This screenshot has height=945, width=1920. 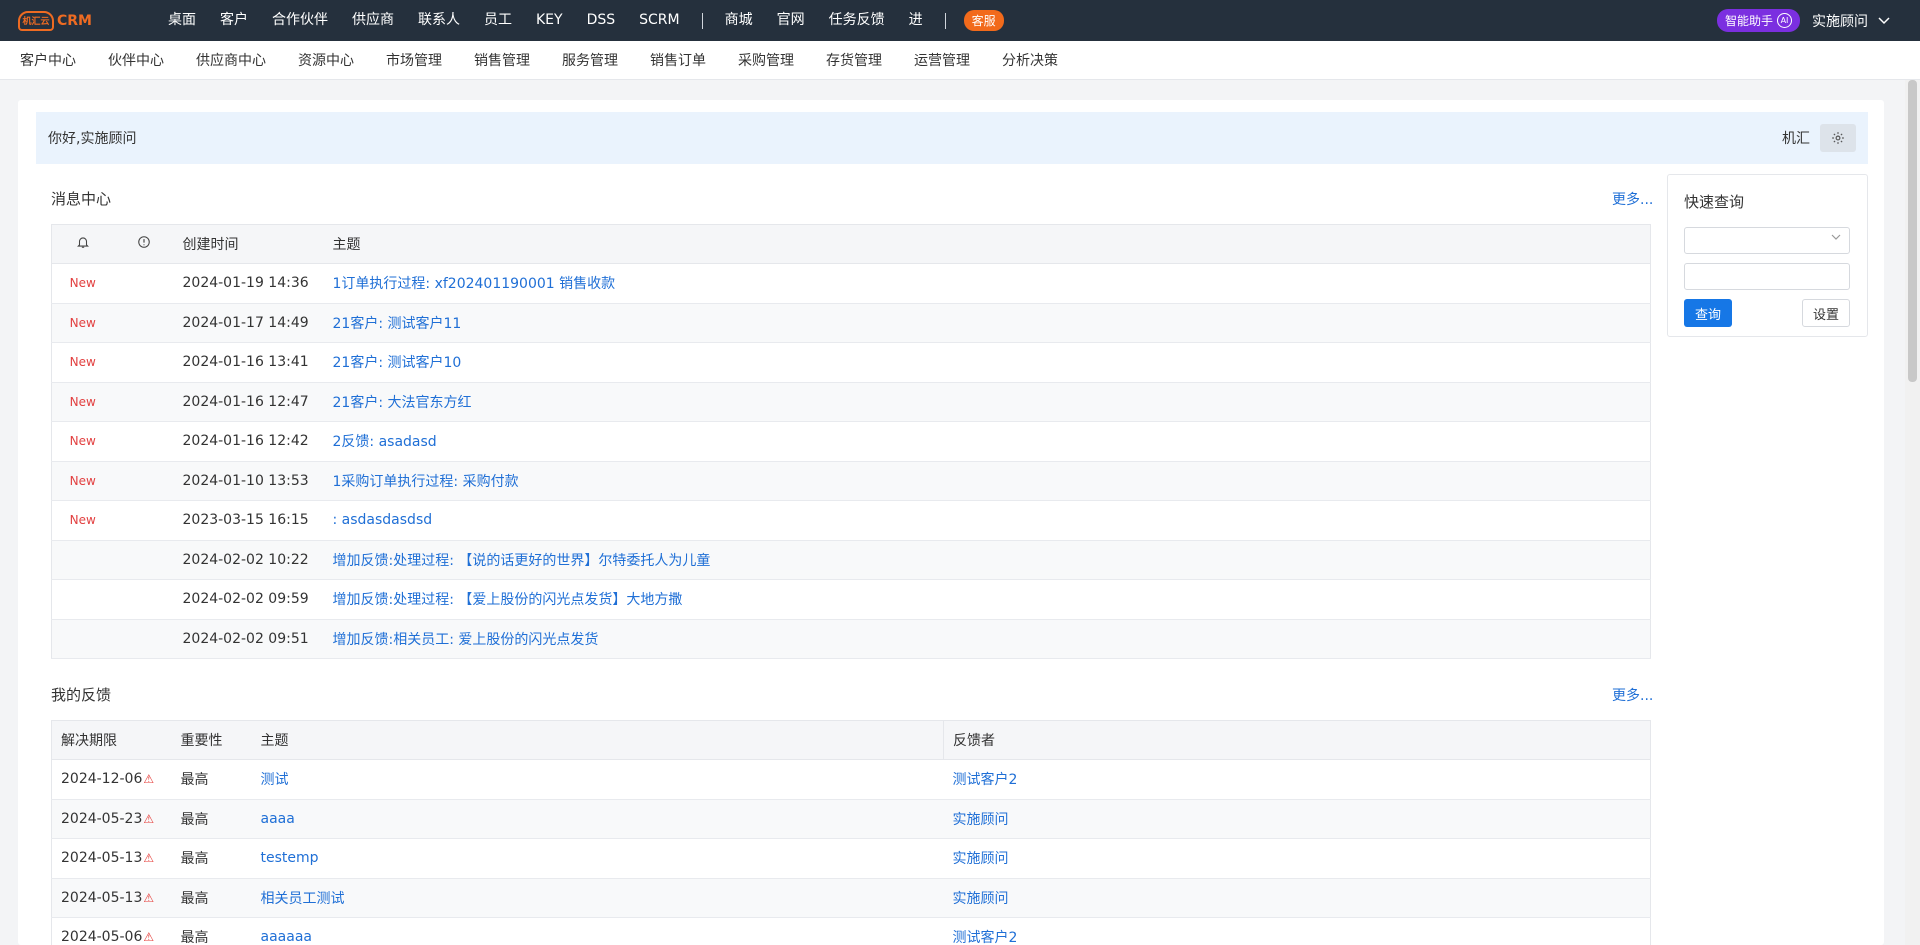 What do you see at coordinates (851, 362) in the screenshot?
I see `table-row: New 2024-01-16 13:41 21客户: 测试客户10` at bounding box center [851, 362].